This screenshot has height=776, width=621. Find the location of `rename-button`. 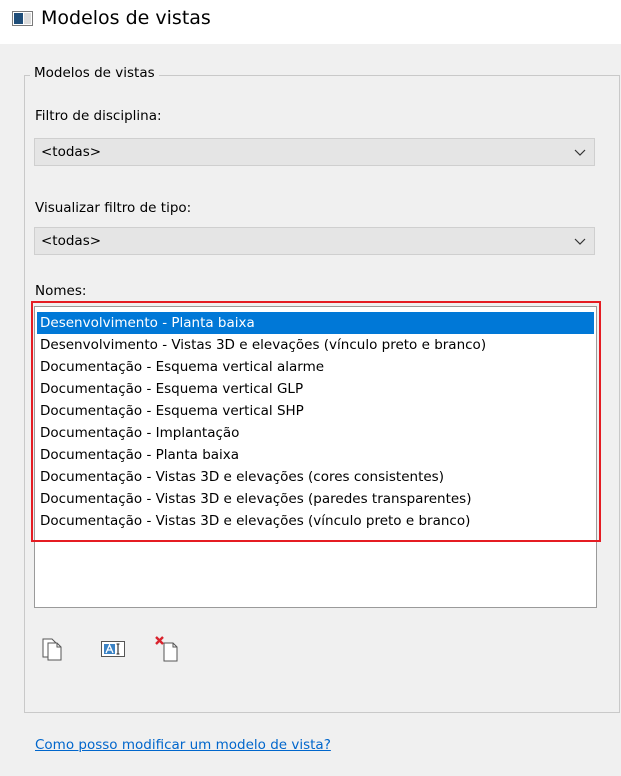

rename-button is located at coordinates (113, 649).